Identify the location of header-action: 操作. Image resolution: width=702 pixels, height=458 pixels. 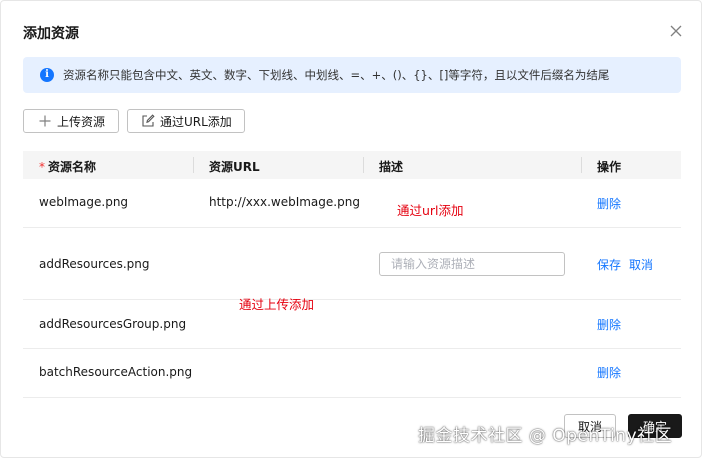
(609, 167).